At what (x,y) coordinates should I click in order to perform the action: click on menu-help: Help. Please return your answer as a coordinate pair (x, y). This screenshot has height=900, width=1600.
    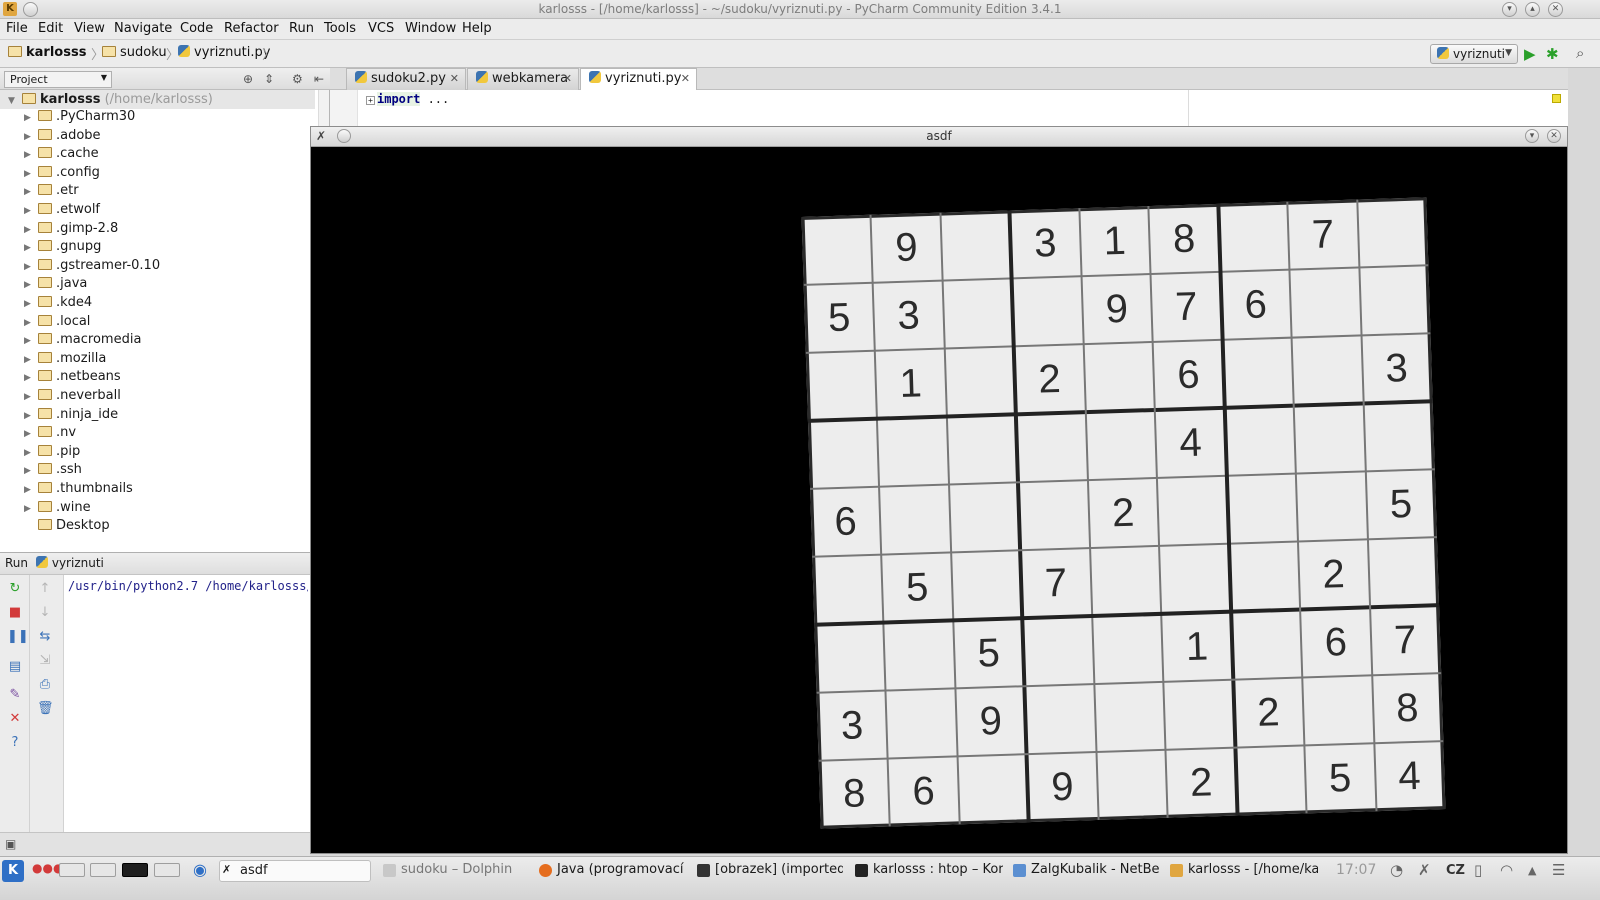
    Looking at the image, I should click on (477, 28).